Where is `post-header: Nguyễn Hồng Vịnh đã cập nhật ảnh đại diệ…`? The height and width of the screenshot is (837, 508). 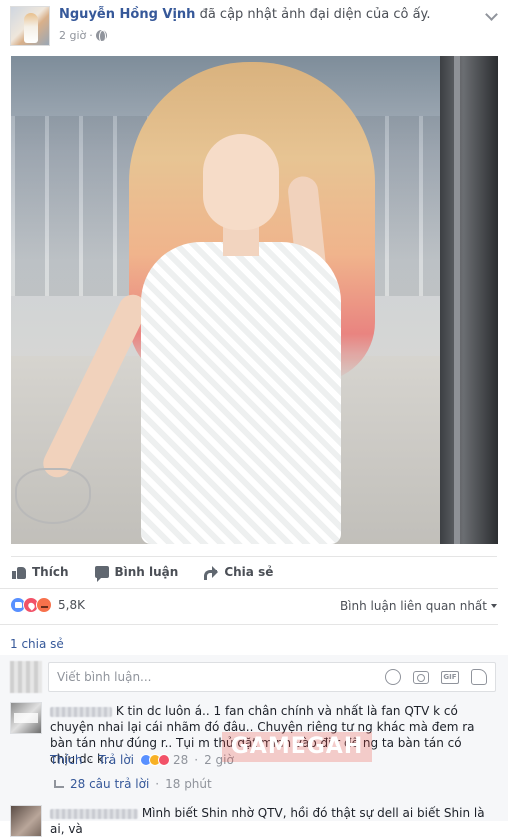
post-header: Nguyễn Hồng Vịnh đã cập nhật ảnh đại diệ… is located at coordinates (255, 26).